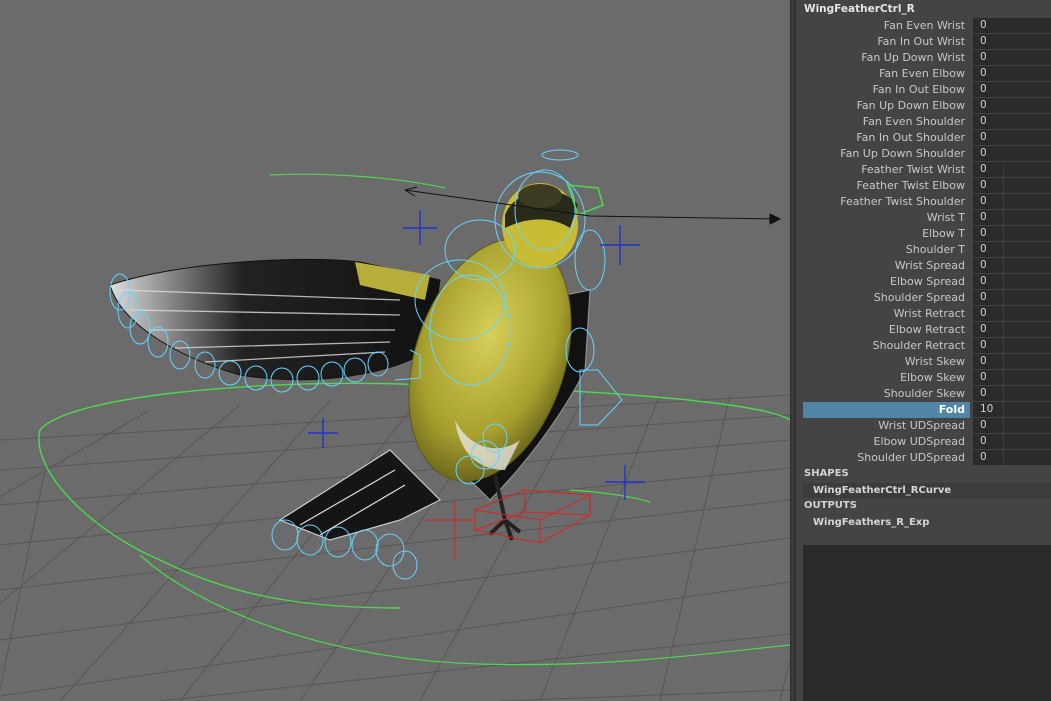 The width and height of the screenshot is (1051, 701). Describe the element at coordinates (927, 623) in the screenshot. I see `channel-box-empty-area` at that location.